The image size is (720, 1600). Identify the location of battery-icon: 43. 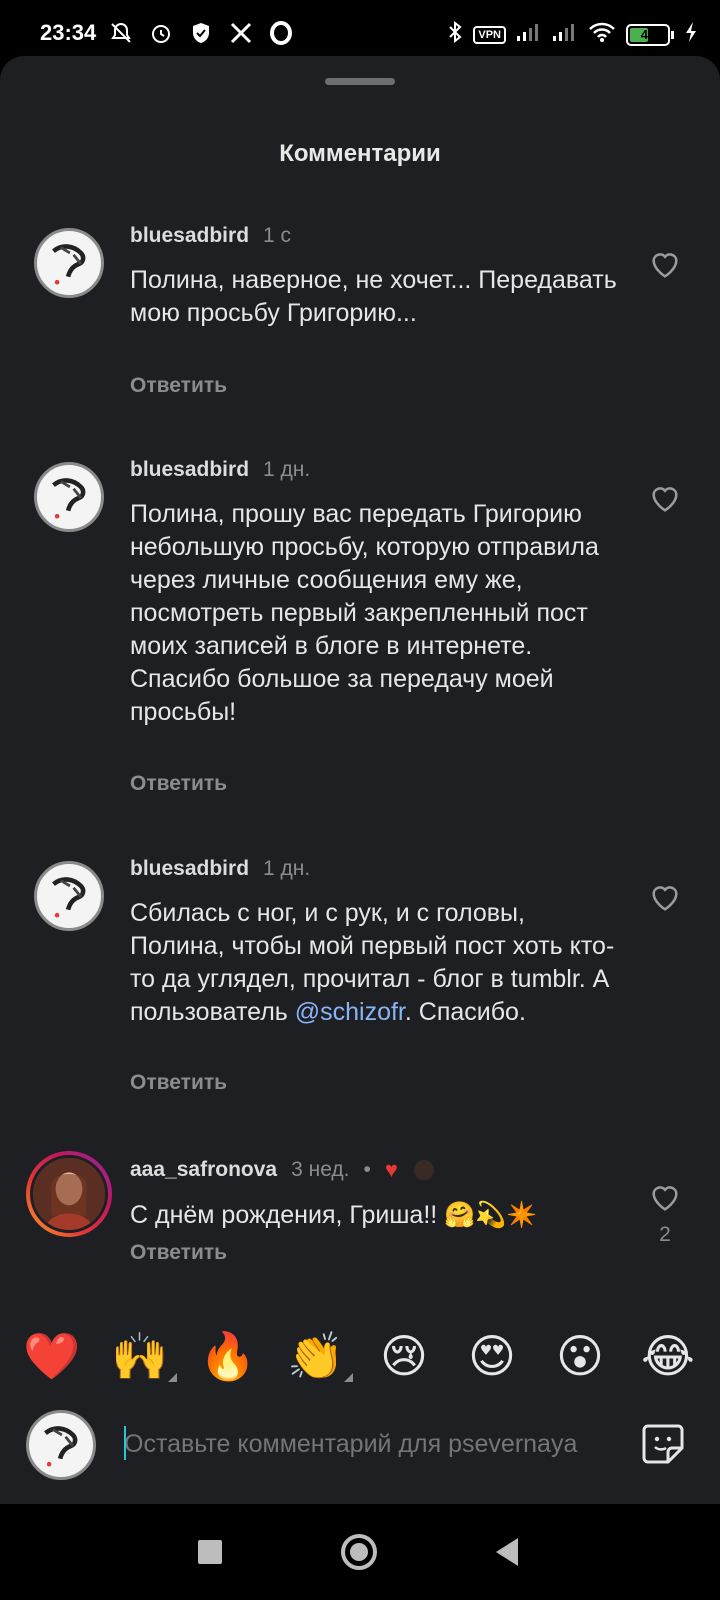
(650, 34).